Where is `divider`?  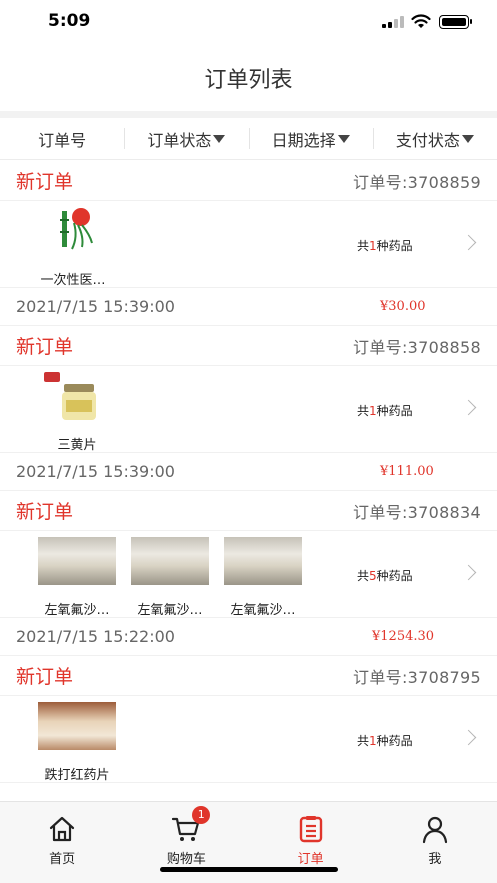 divider is located at coordinates (248, 114).